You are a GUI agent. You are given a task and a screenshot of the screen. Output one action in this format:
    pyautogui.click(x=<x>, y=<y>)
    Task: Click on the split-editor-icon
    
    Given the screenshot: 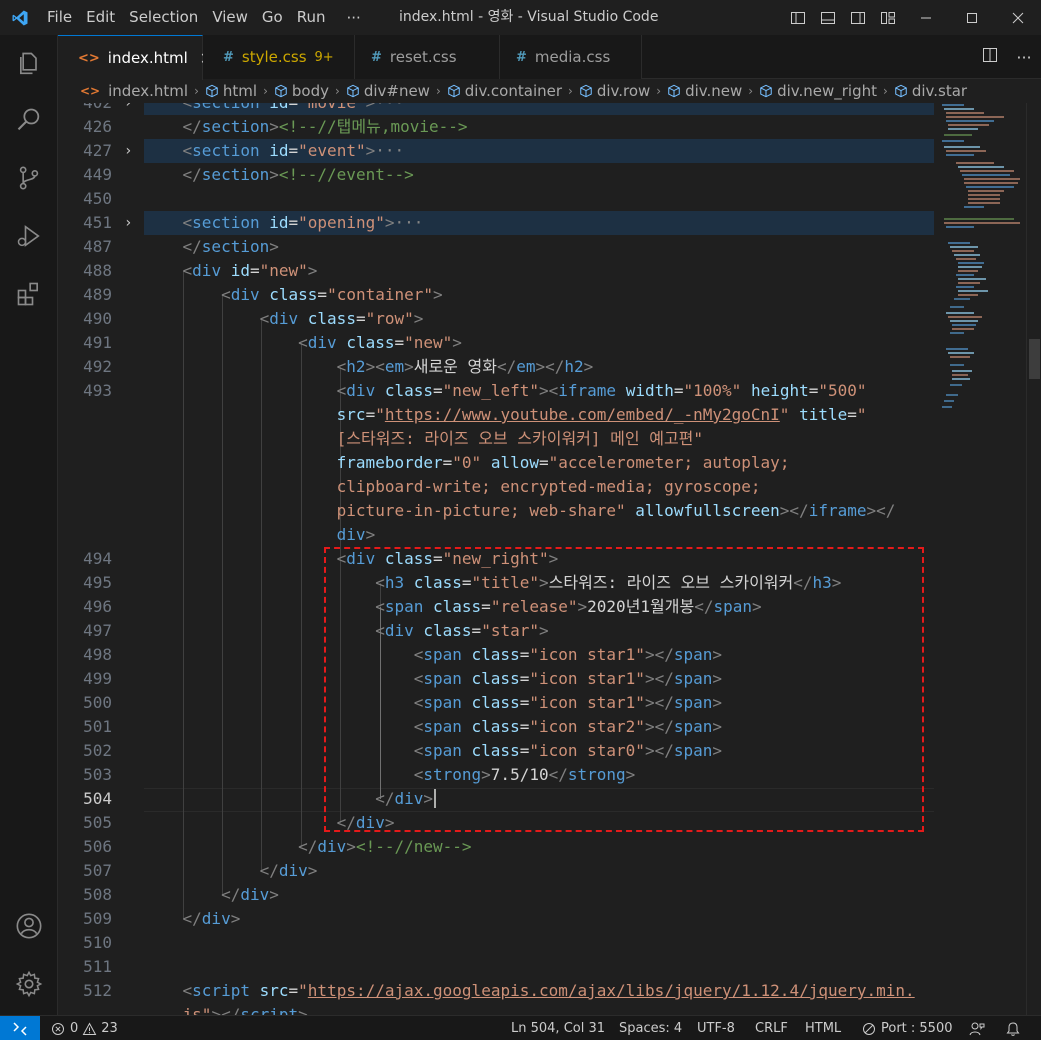 What is the action you would take?
    pyautogui.click(x=990, y=57)
    